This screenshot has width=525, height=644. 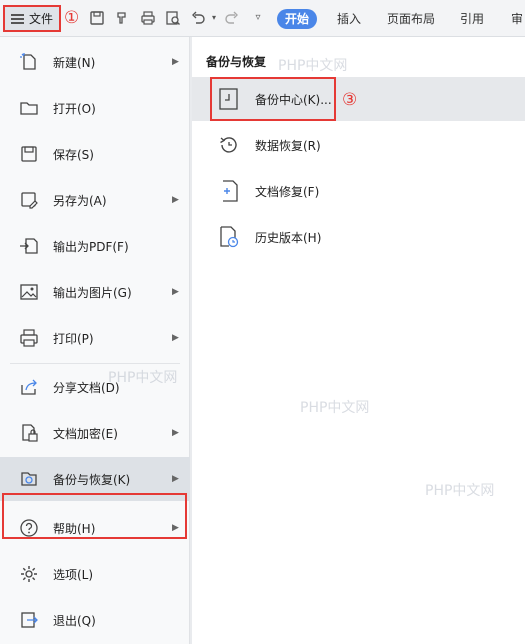 What do you see at coordinates (297, 19) in the screenshot?
I see `tab-home: 开始` at bounding box center [297, 19].